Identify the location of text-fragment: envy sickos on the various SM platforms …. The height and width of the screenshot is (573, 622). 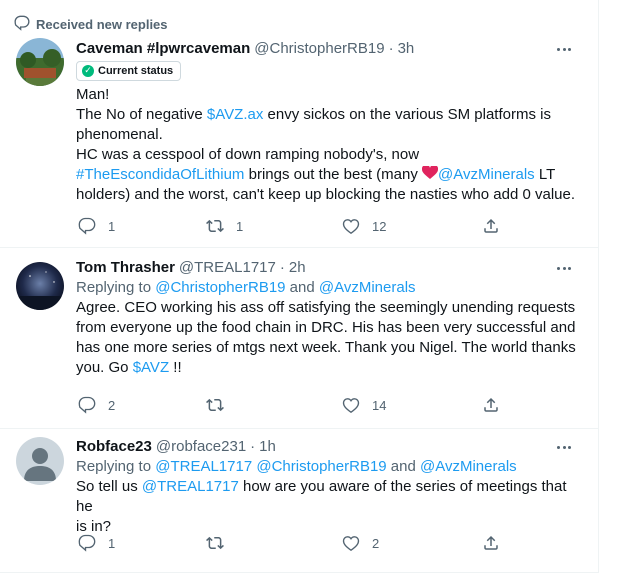
(407, 114).